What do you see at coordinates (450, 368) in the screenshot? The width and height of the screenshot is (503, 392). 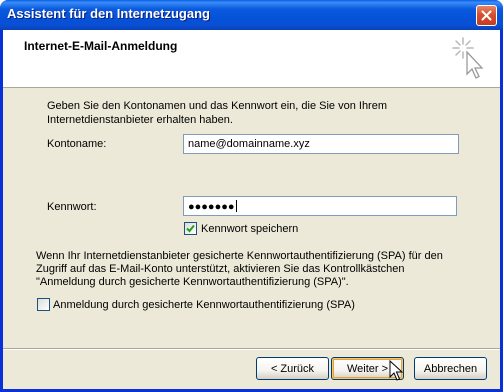 I see `cancel-button: Abbrechen` at bounding box center [450, 368].